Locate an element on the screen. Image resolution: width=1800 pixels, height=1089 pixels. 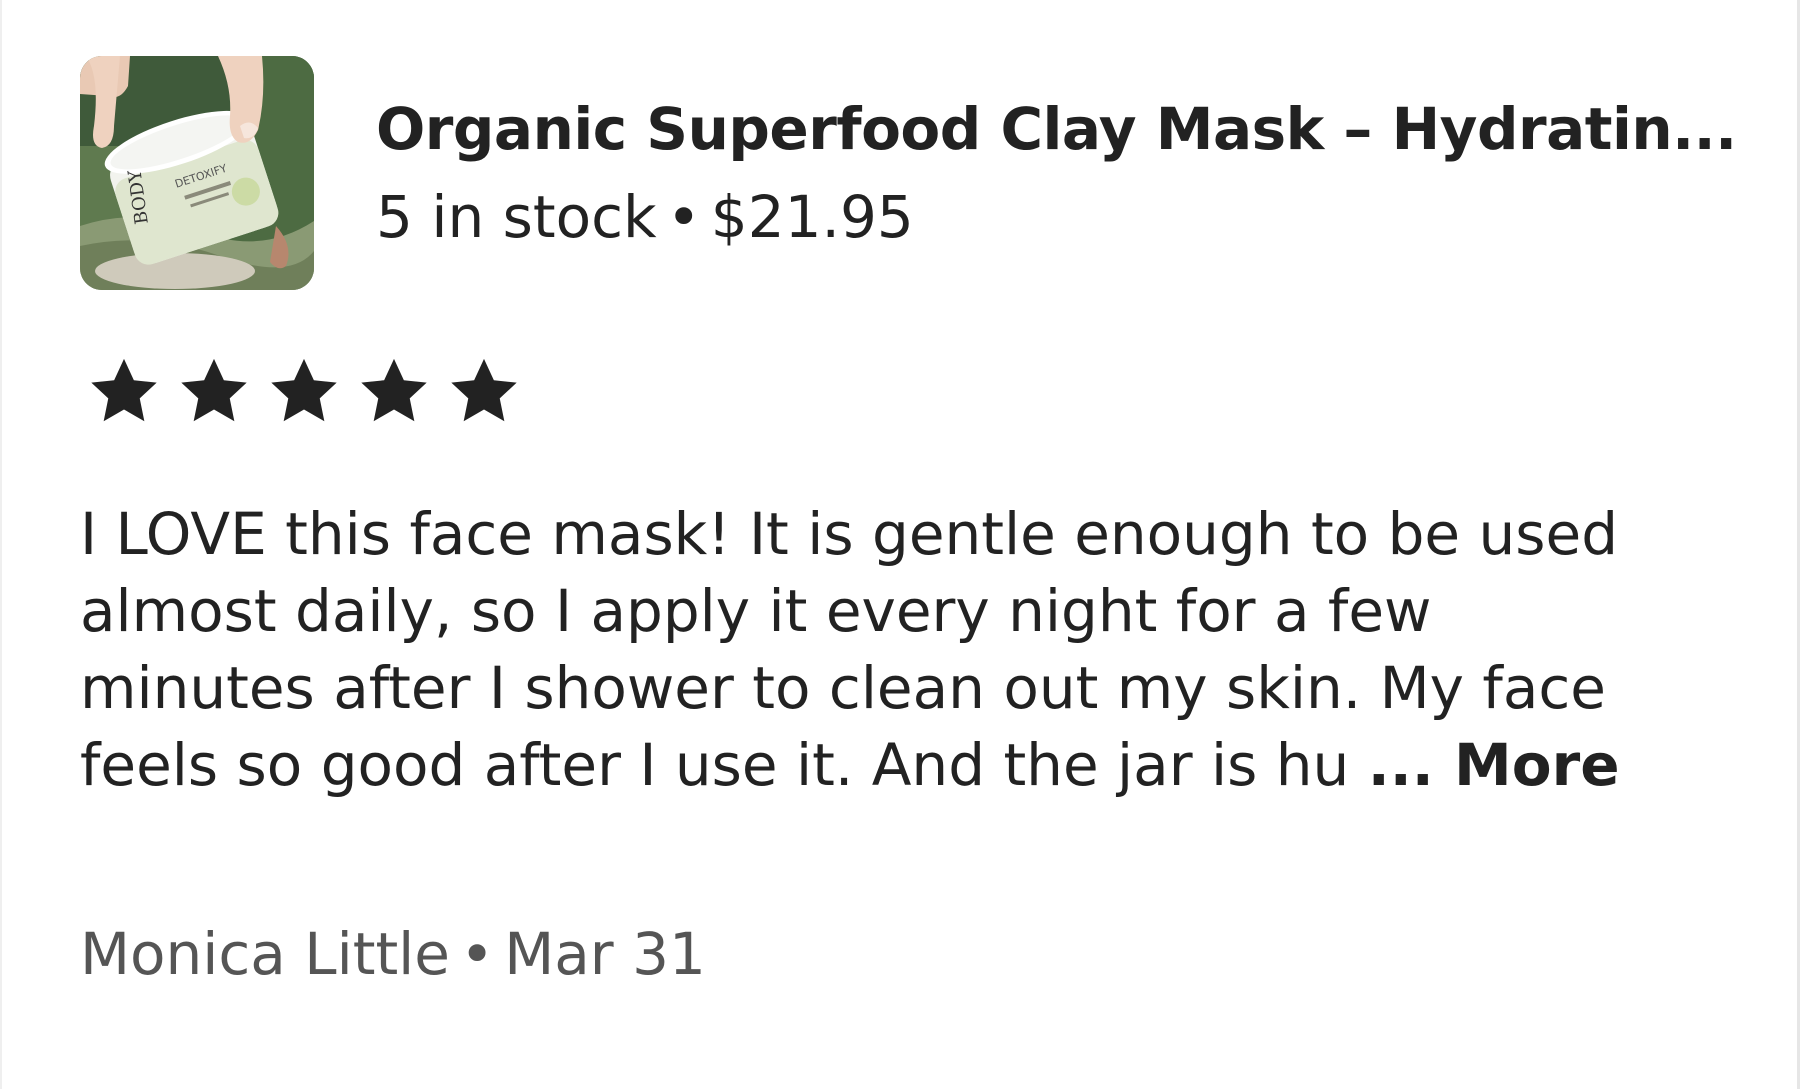
star-rating is located at coordinates (311, 391).